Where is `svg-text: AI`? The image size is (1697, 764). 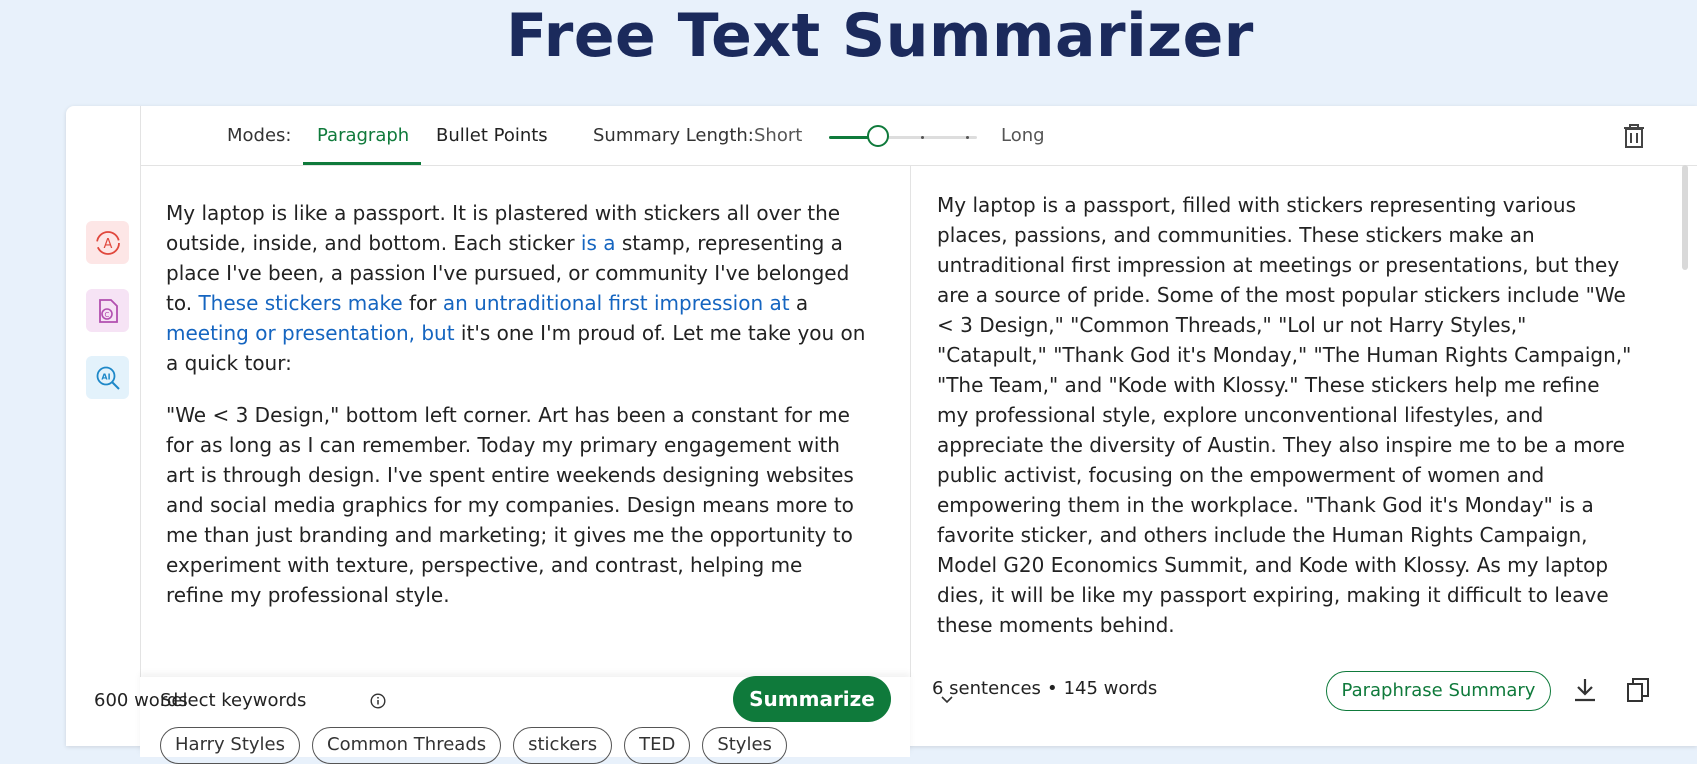
svg-text: AI is located at coordinates (105, 376).